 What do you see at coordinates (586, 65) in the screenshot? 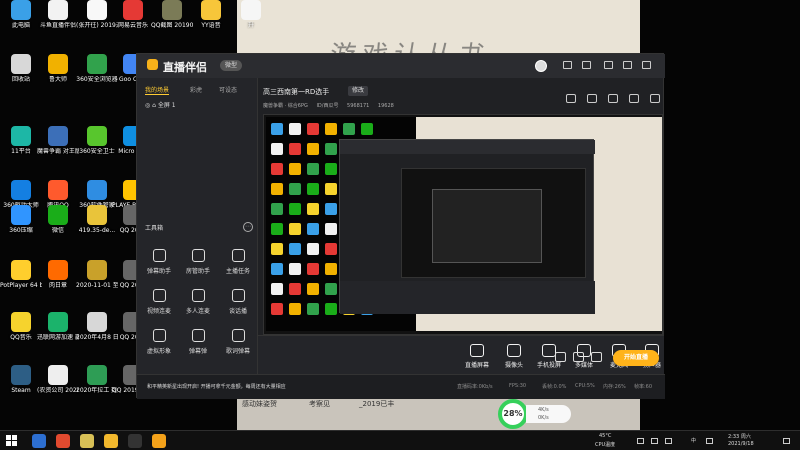
I see `menu-icon` at bounding box center [586, 65].